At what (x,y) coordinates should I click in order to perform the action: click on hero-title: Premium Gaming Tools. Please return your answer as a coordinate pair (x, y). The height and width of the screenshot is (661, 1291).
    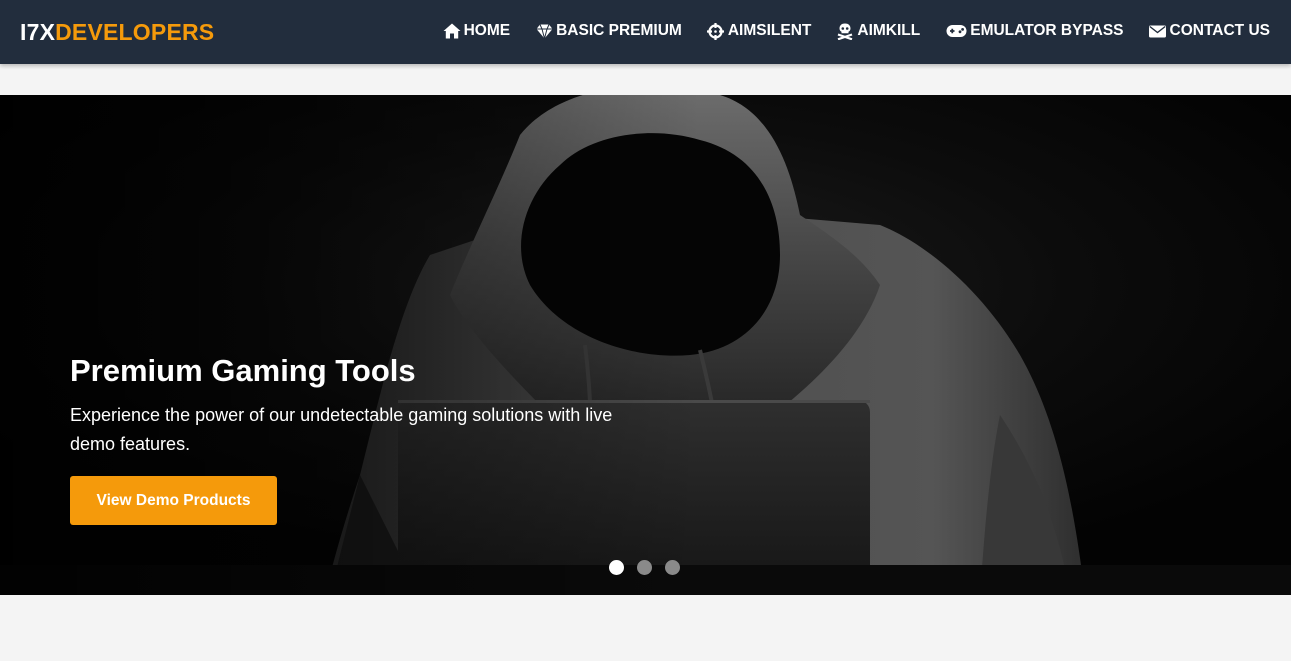
    Looking at the image, I should click on (243, 370).